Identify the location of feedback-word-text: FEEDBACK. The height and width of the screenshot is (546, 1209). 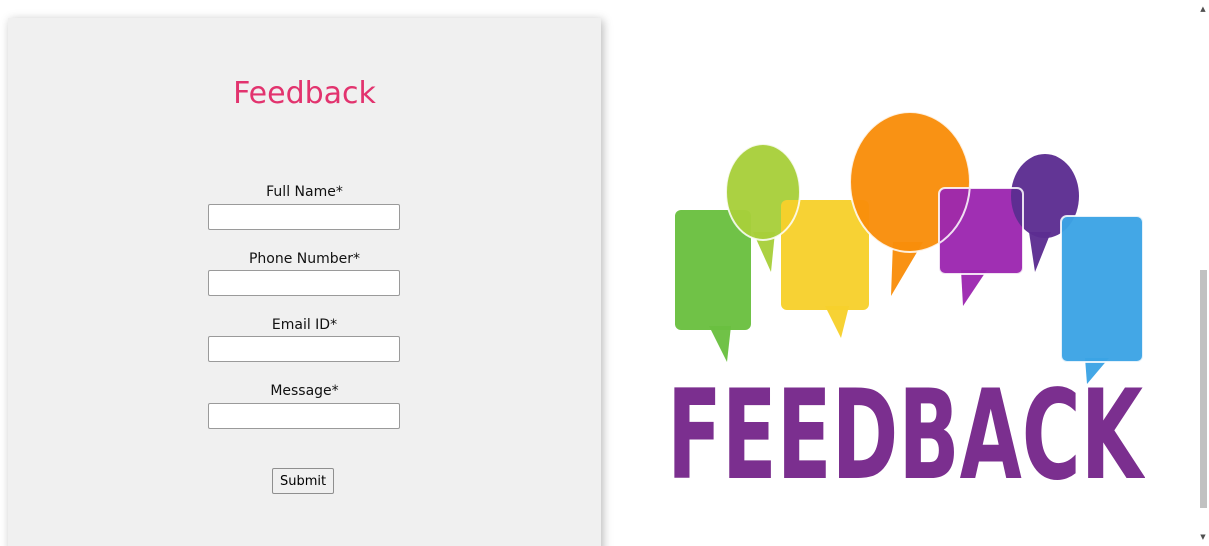
(906, 424).